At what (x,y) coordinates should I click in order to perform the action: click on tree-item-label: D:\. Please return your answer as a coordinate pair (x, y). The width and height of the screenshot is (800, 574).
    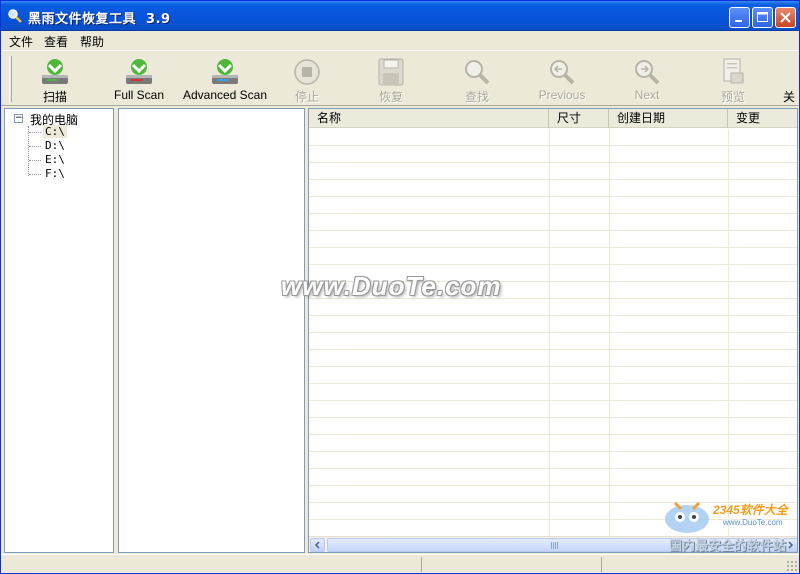
    Looking at the image, I should click on (55, 145).